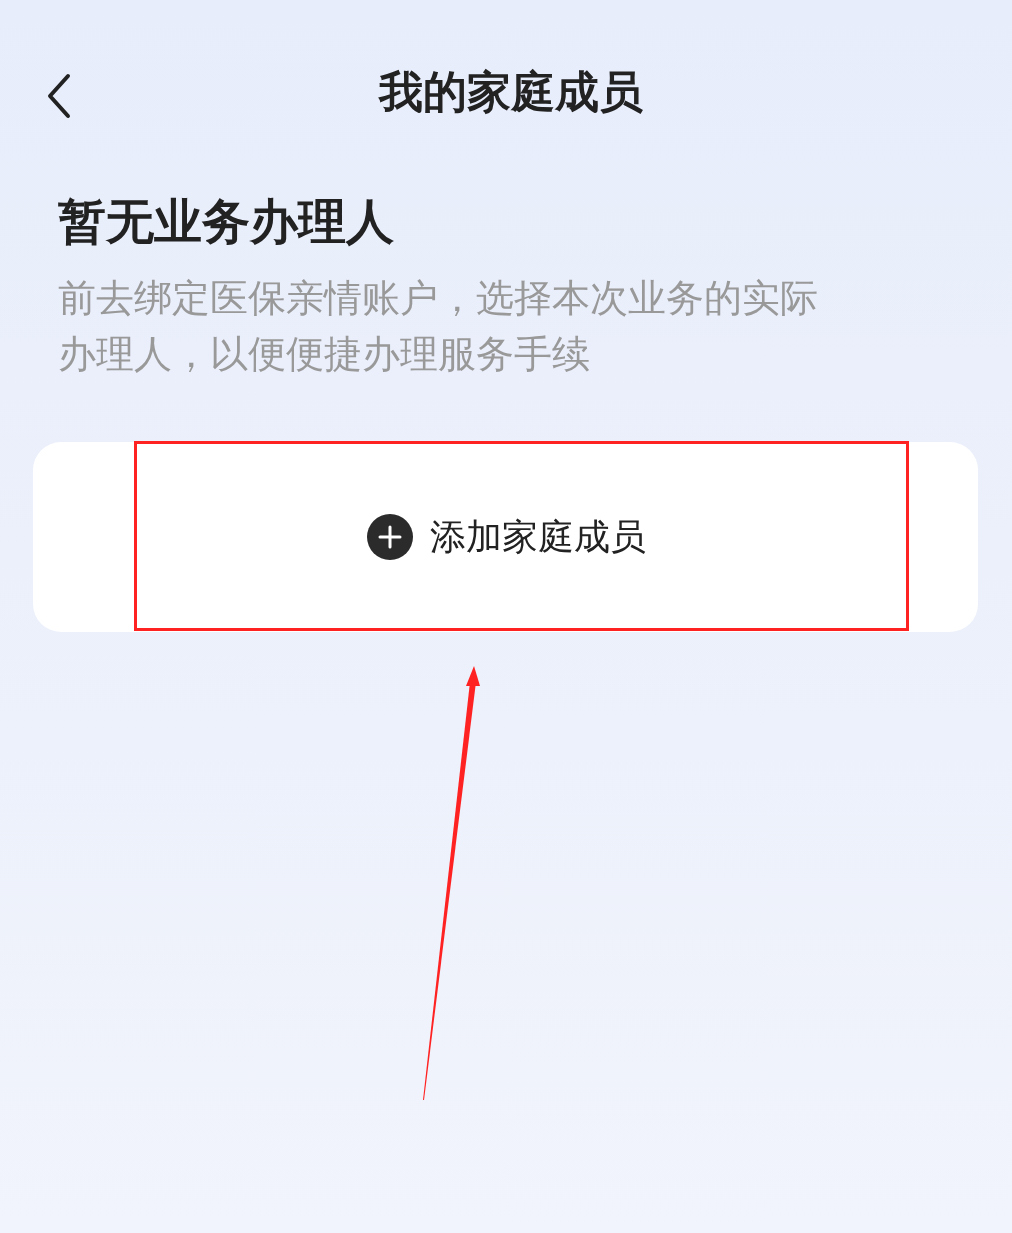 Image resolution: width=1012 pixels, height=1233 pixels. What do you see at coordinates (505, 537) in the screenshot?
I see `add-member-button: 添加家庭成员` at bounding box center [505, 537].